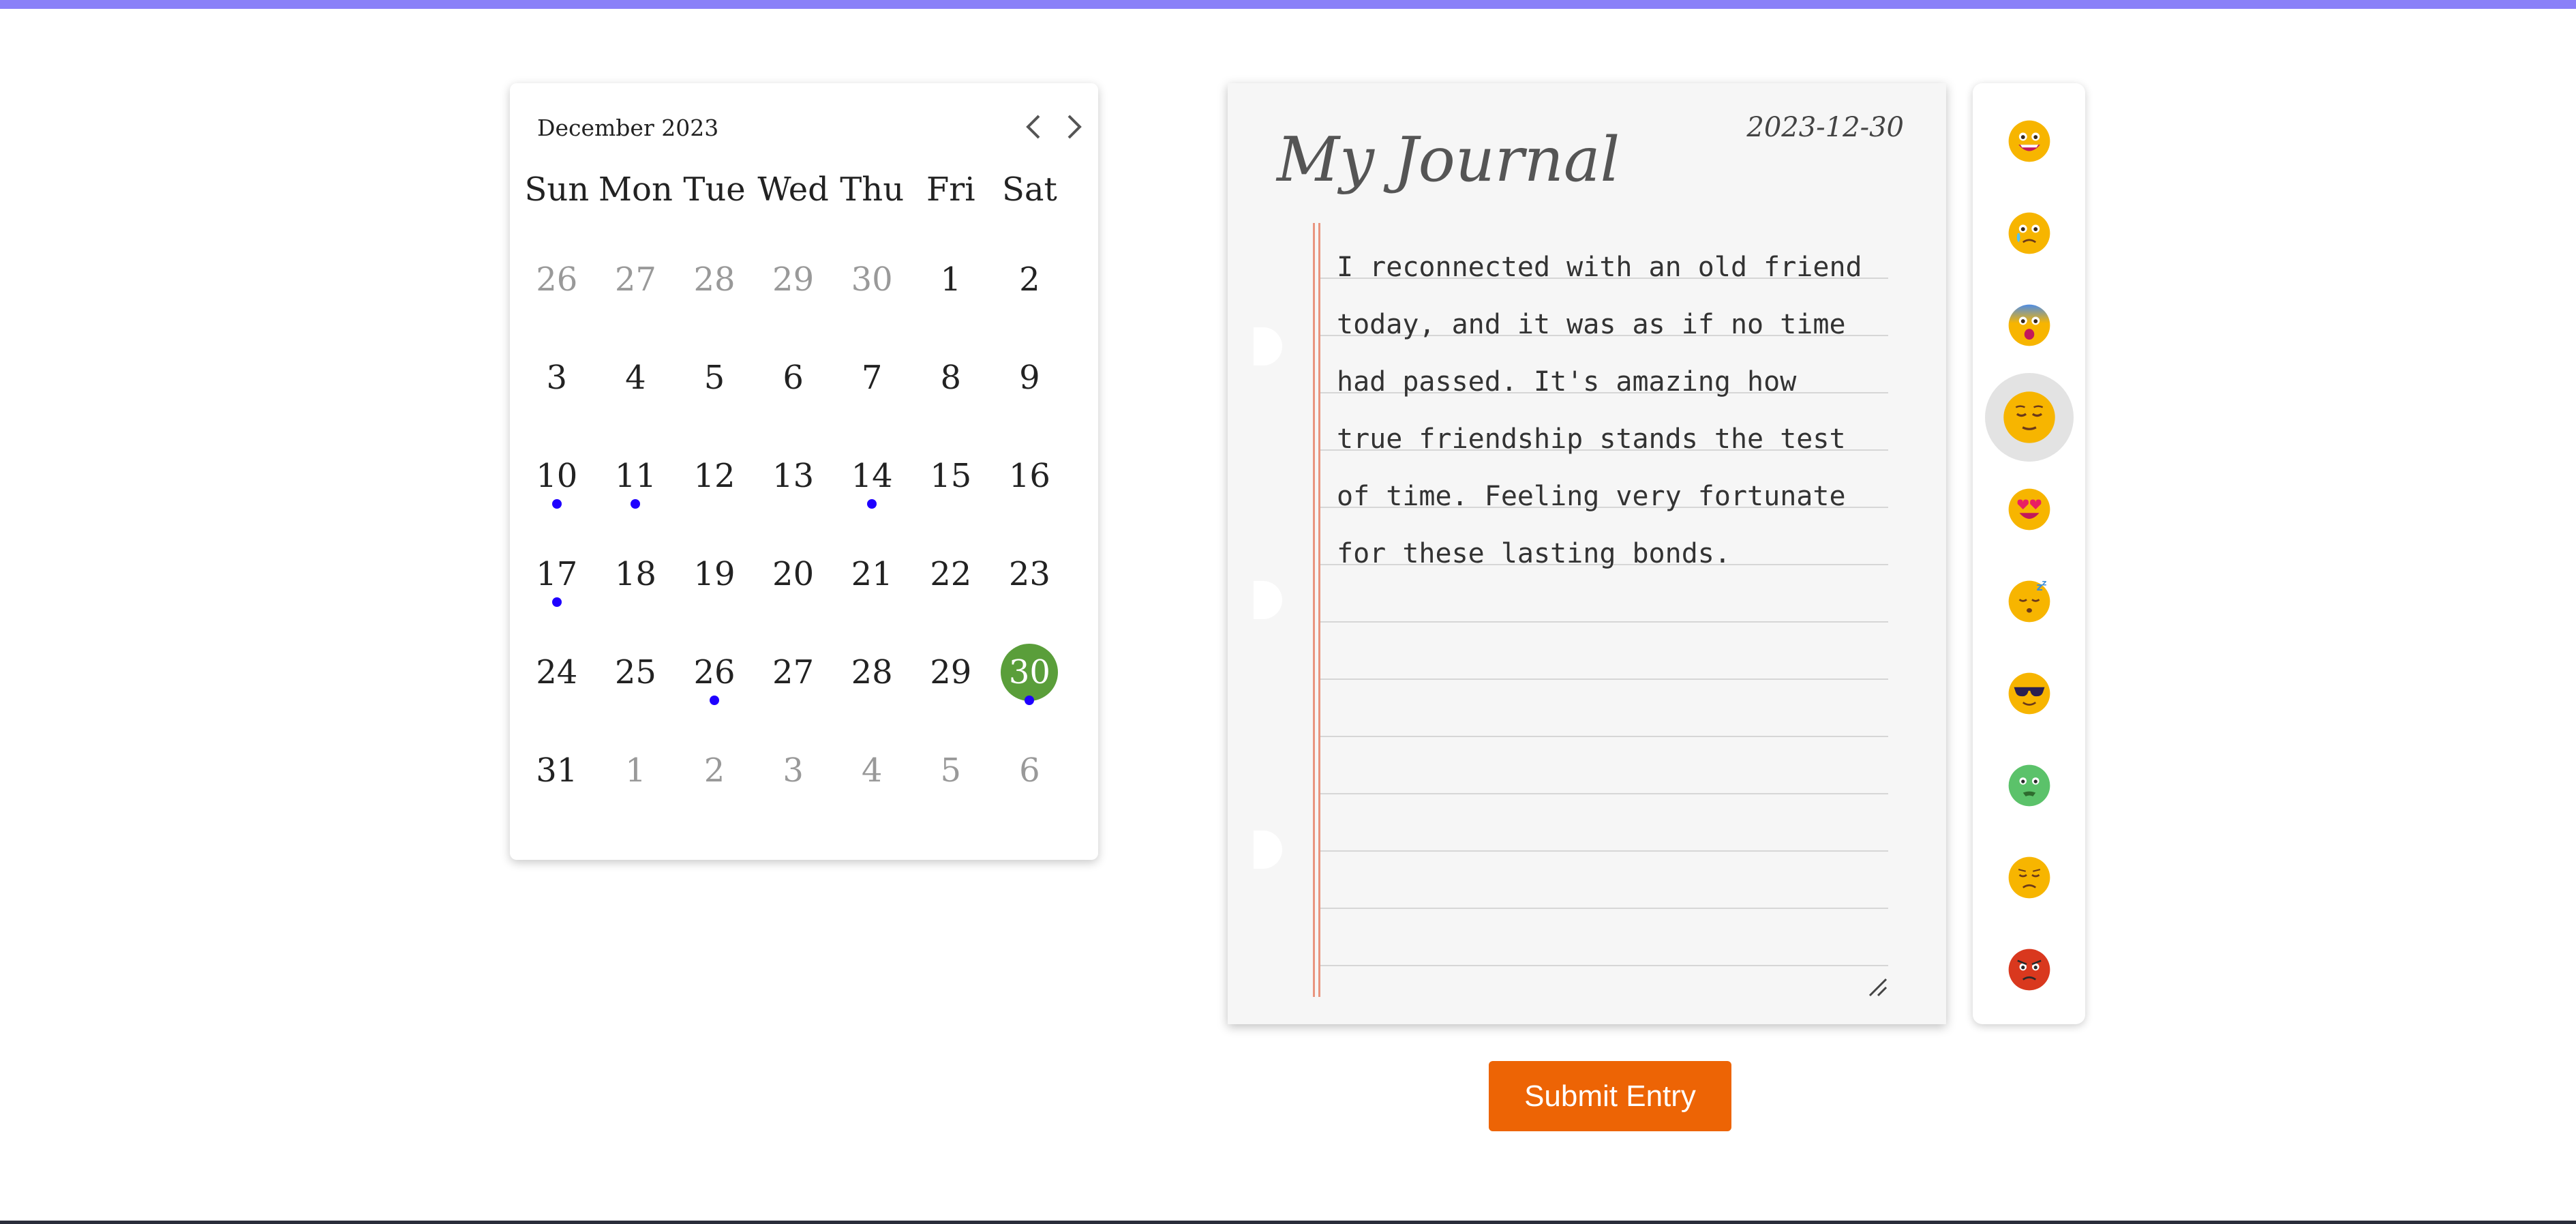  I want to click on prev-month-button, so click(1034, 126).